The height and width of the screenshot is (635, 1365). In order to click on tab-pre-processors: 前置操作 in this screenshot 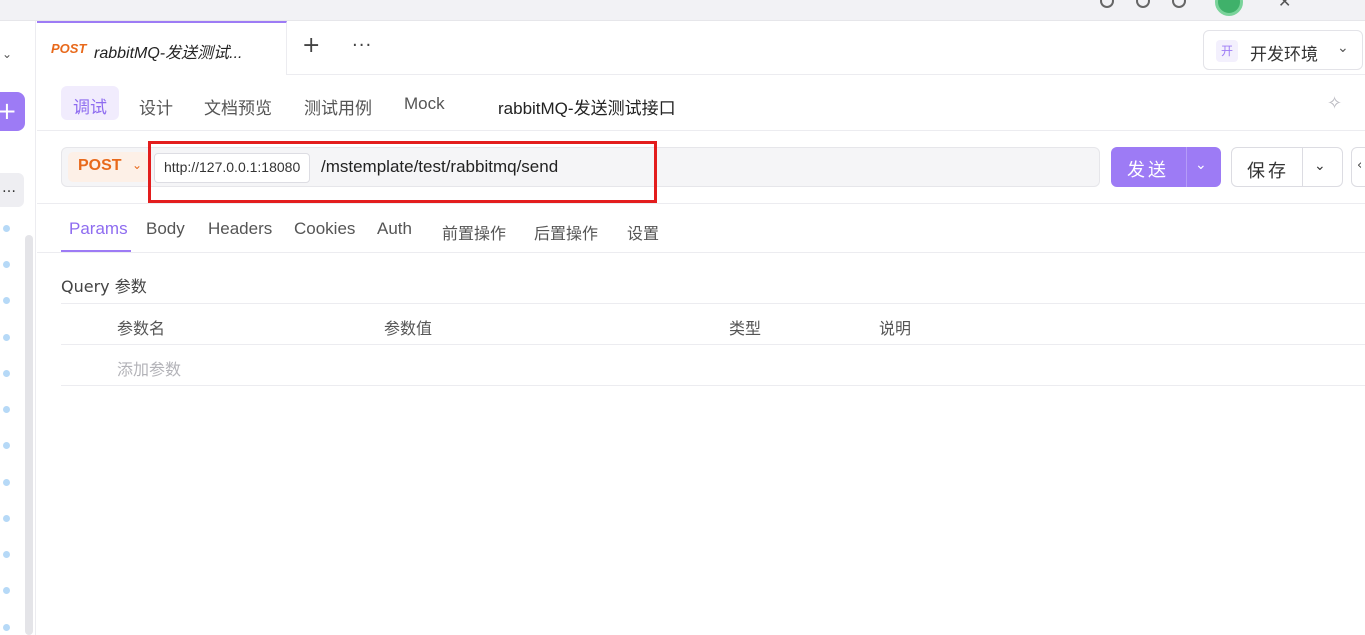, I will do `click(474, 232)`.